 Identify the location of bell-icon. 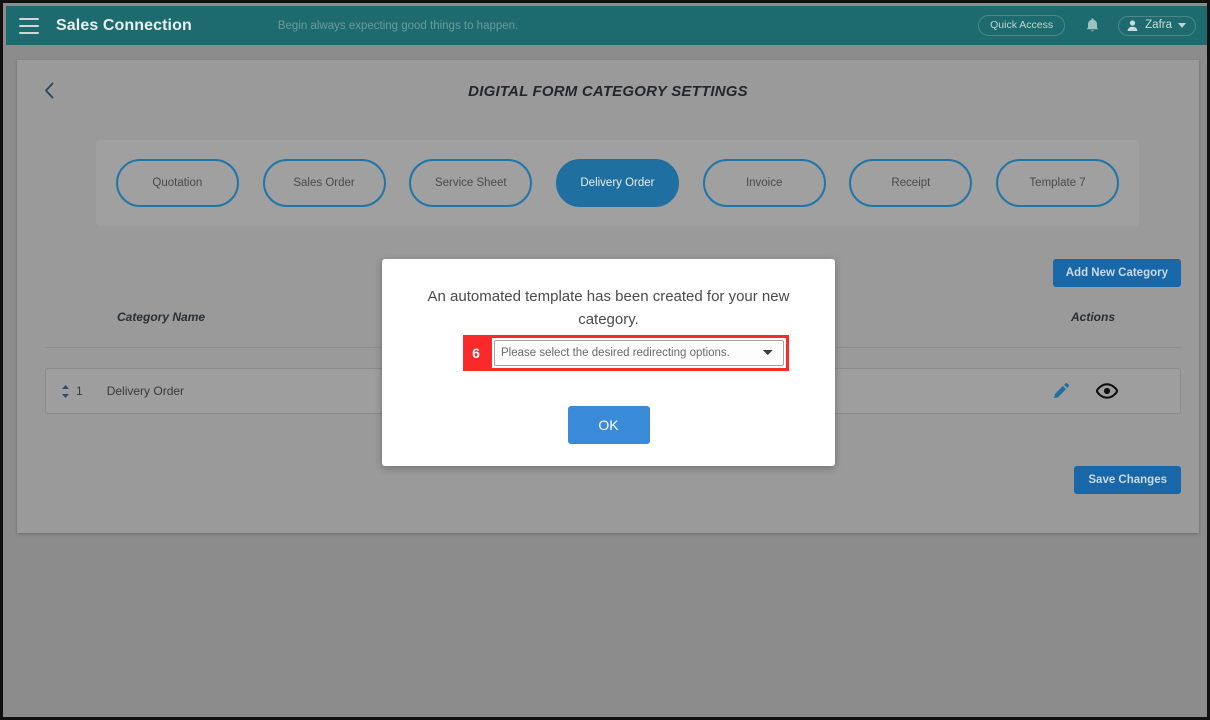
(1092, 25).